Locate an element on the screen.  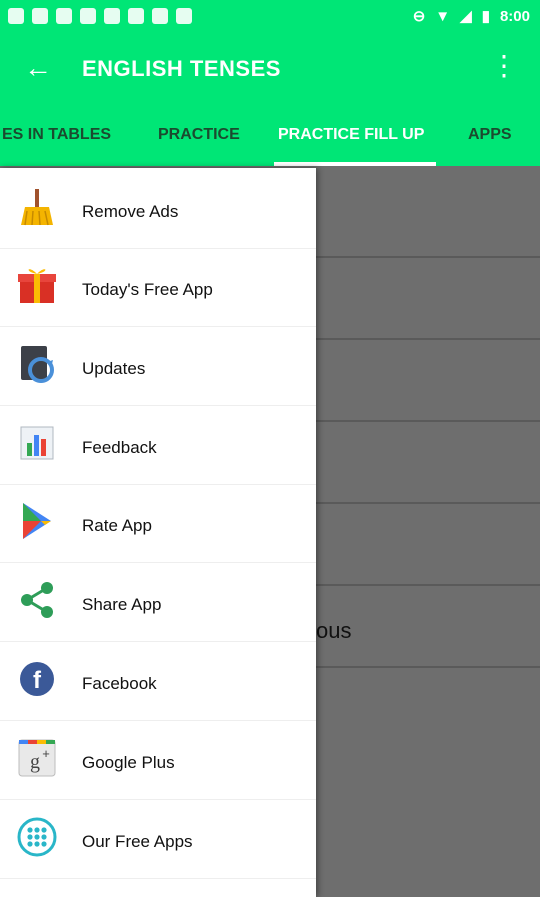
list-item-text: ous is located at coordinates (334, 630).